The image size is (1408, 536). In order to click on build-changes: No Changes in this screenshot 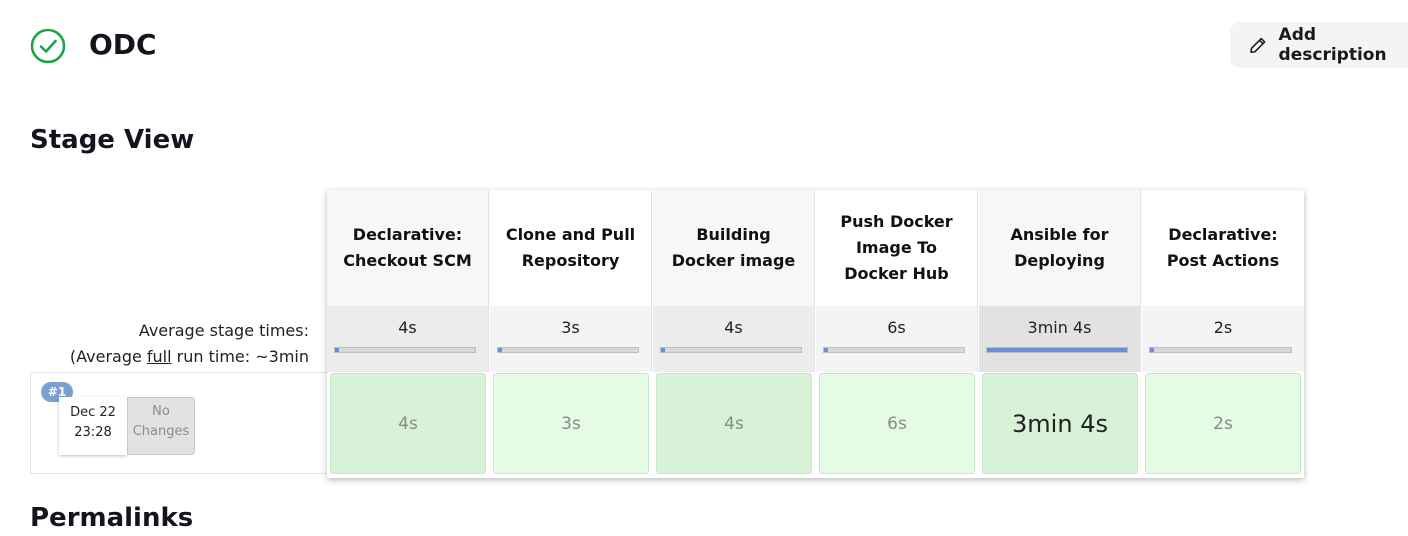, I will do `click(161, 426)`.